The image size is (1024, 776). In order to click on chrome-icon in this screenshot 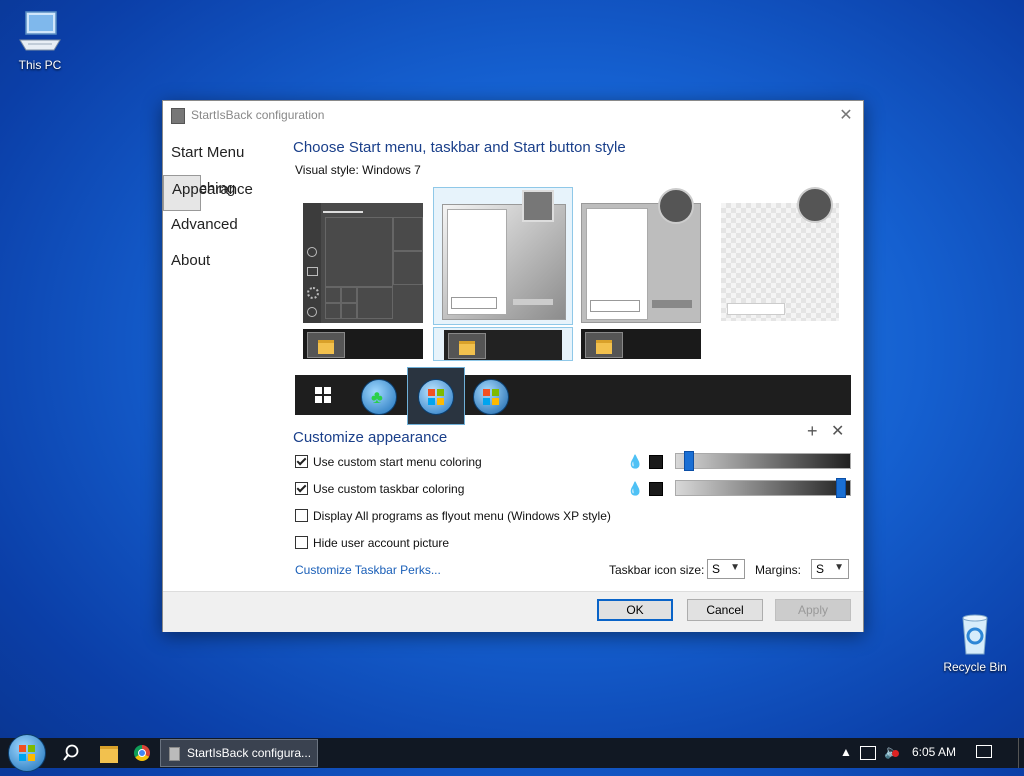, I will do `click(142, 753)`.